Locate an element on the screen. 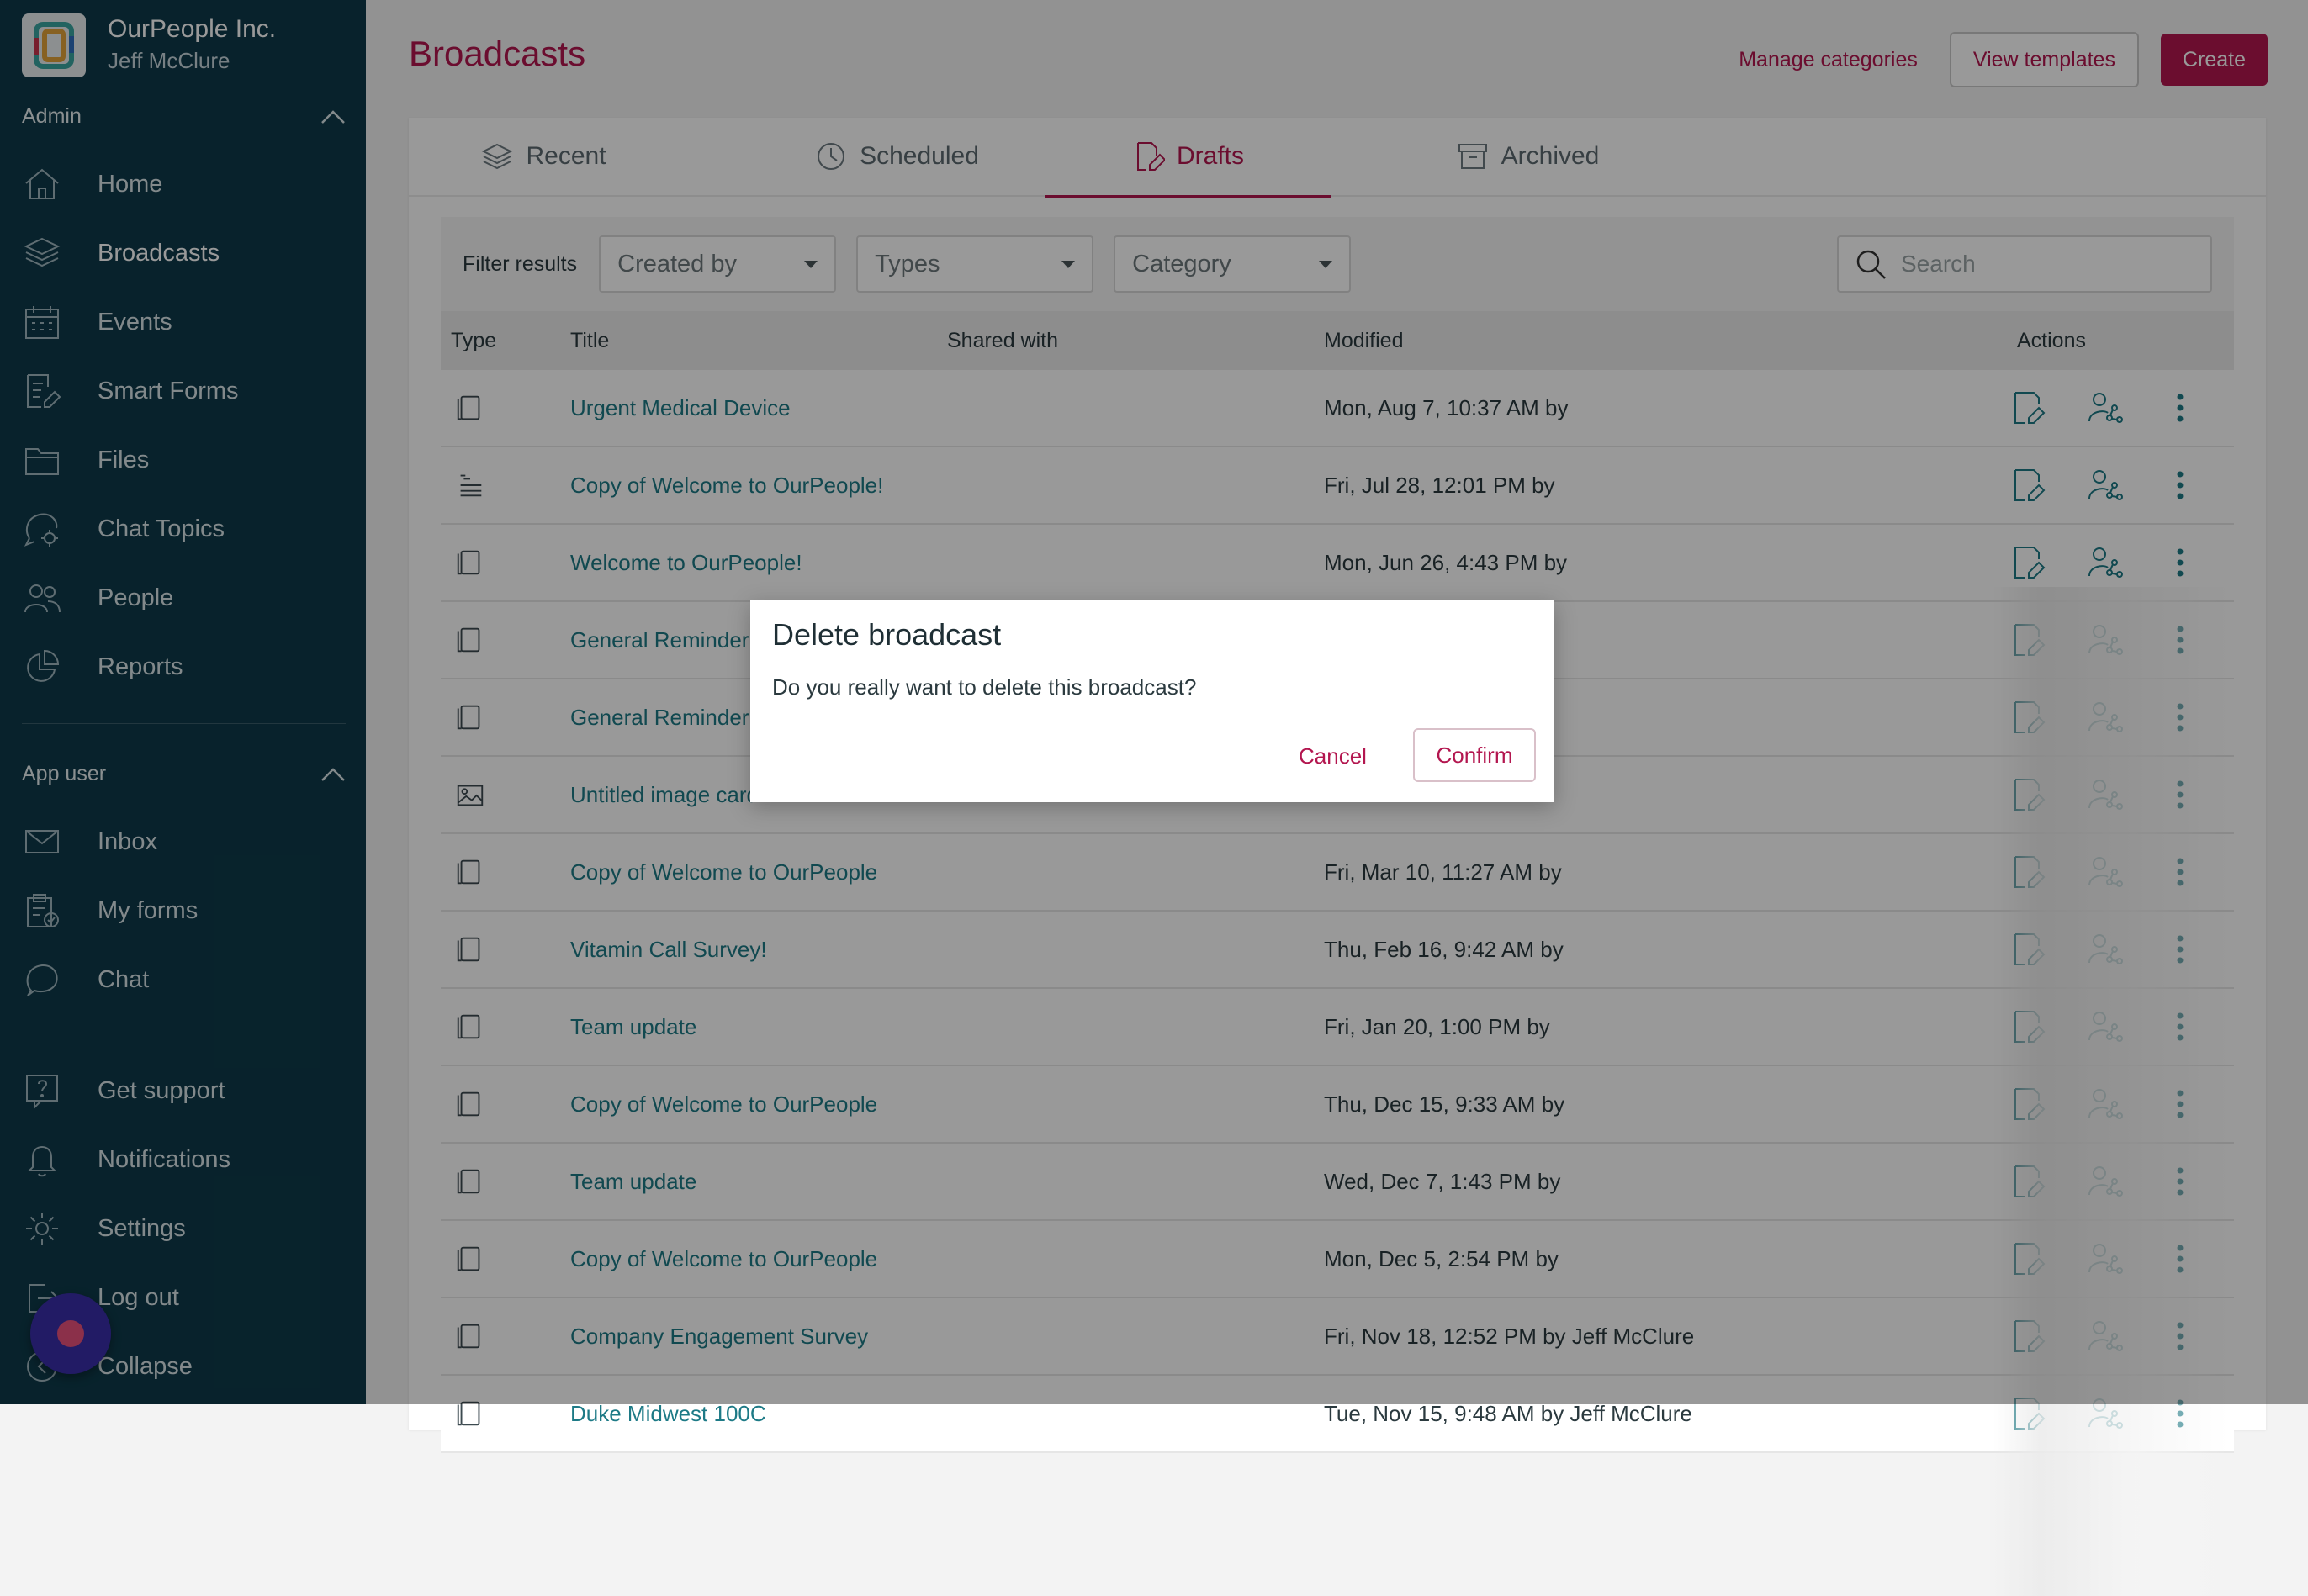 Image resolution: width=2308 pixels, height=1596 pixels. dialog-title: Delete broadcast is located at coordinates (887, 634).